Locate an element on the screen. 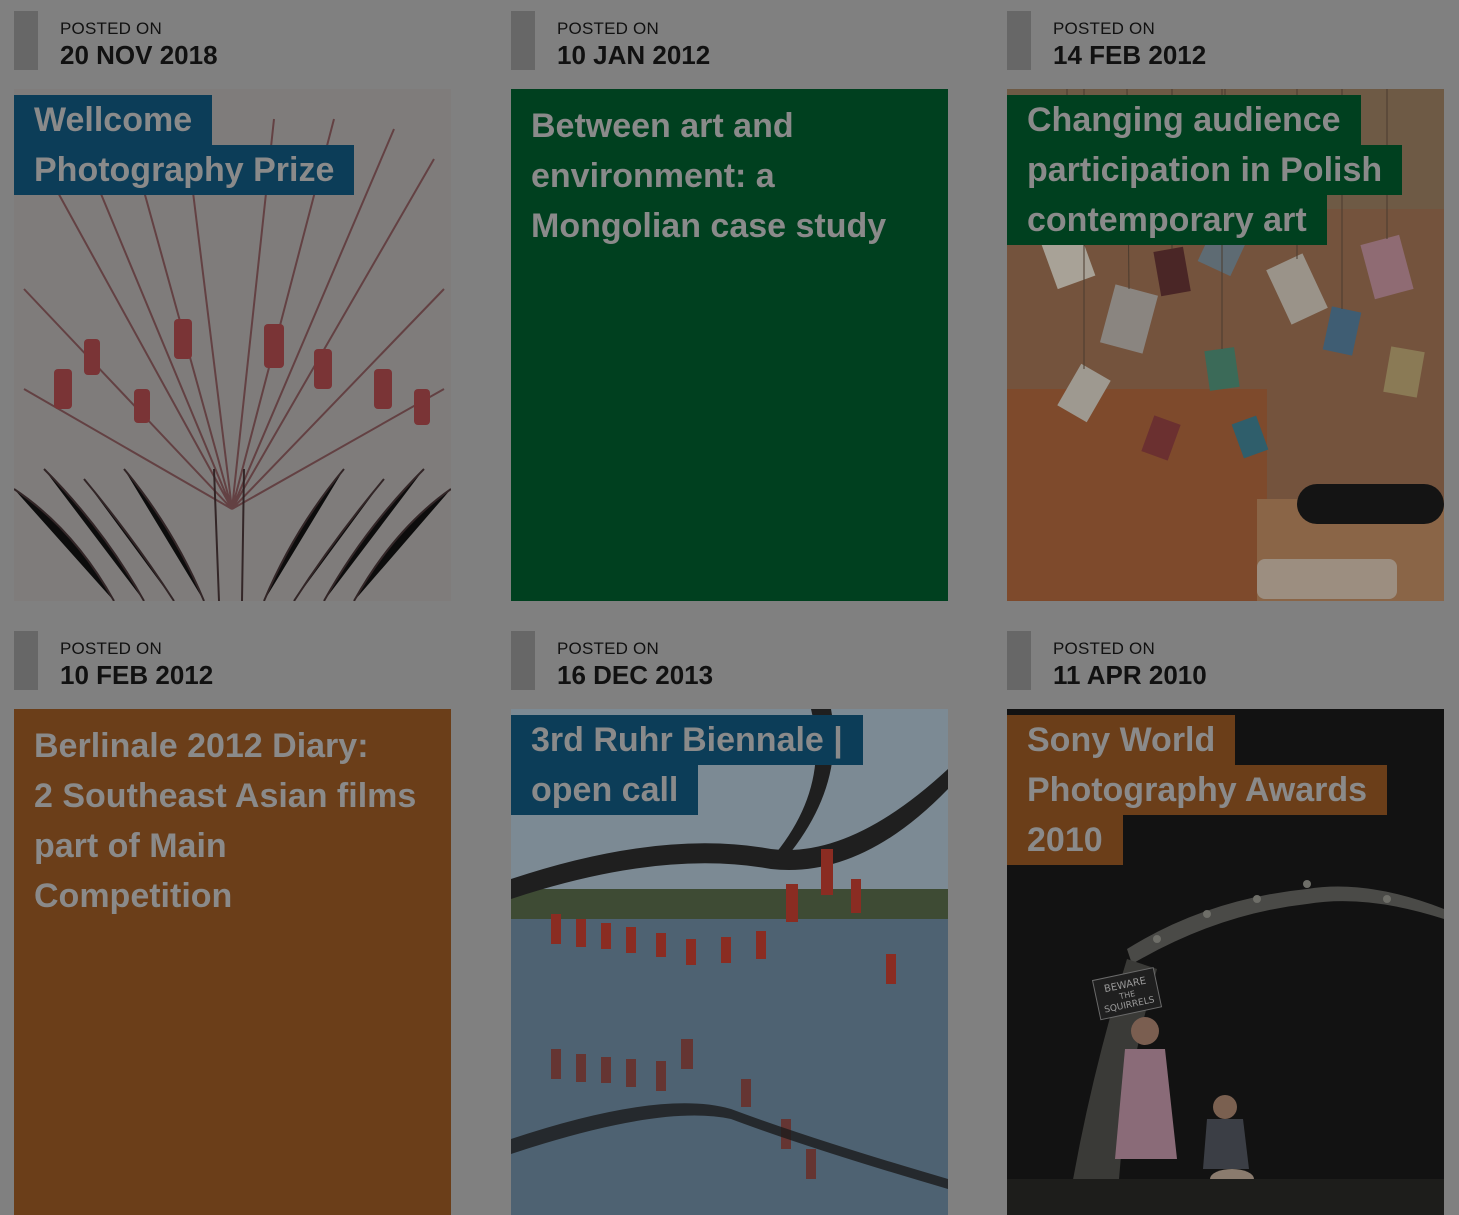 This screenshot has height=1215, width=1459. post-date-block: POSTED ON 16 DEC 2013 is located at coordinates (729, 661).